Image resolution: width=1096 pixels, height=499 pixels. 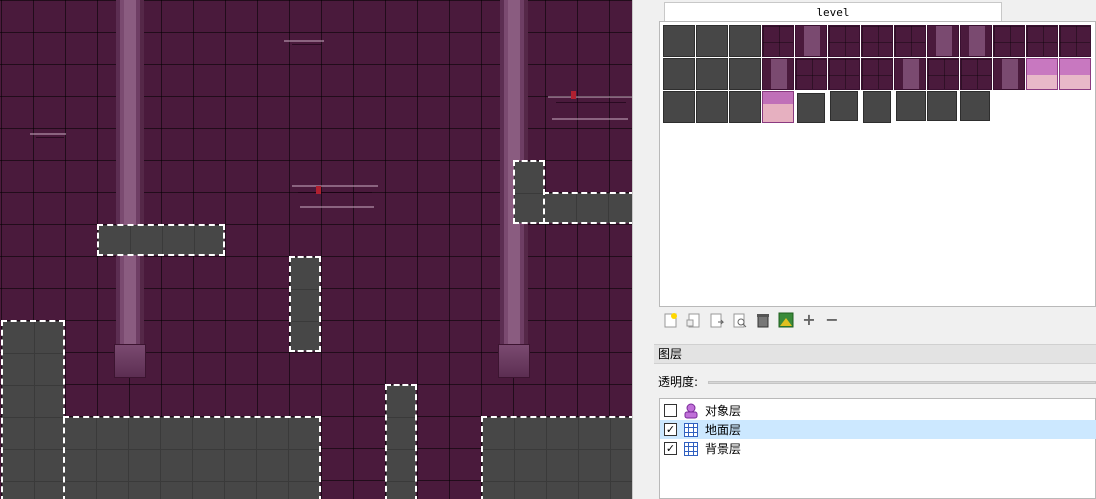 I want to click on export-tileset-icon, so click(x=717, y=320).